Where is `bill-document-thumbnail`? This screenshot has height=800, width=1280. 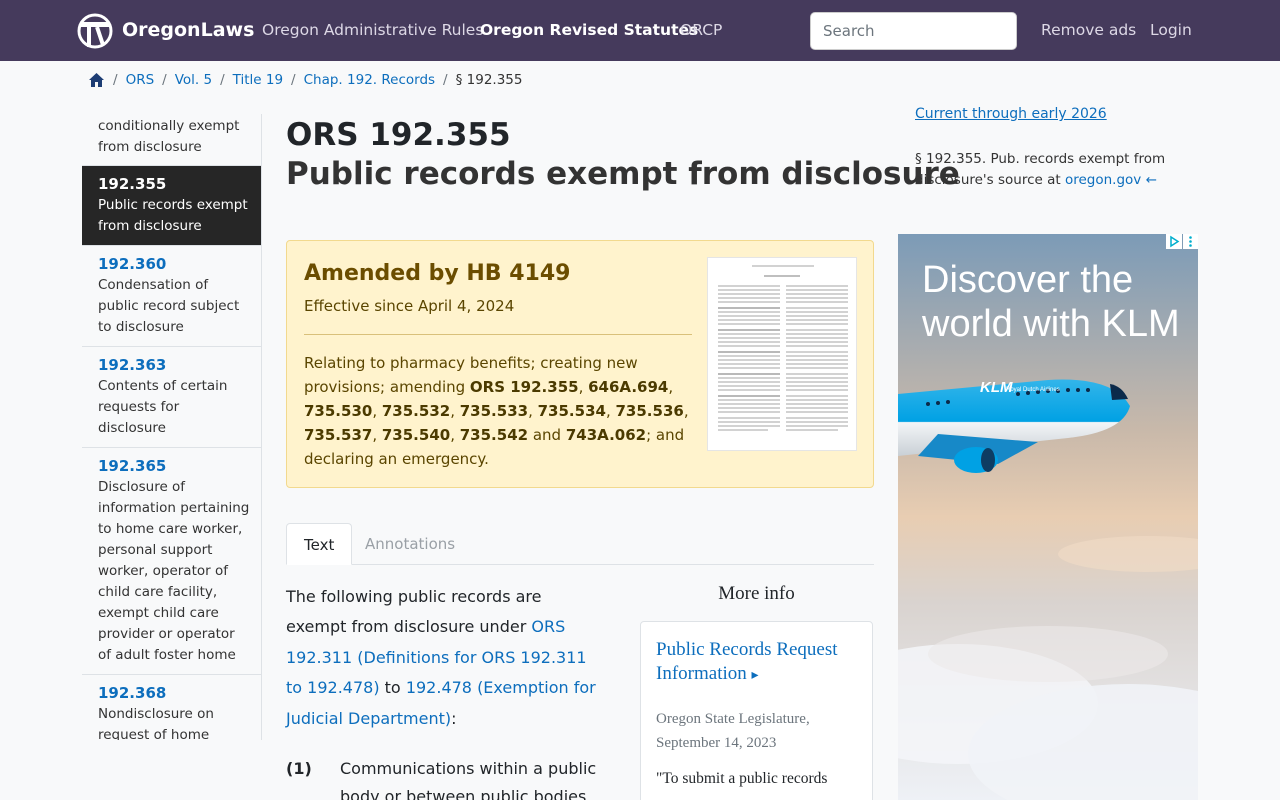 bill-document-thumbnail is located at coordinates (782, 354).